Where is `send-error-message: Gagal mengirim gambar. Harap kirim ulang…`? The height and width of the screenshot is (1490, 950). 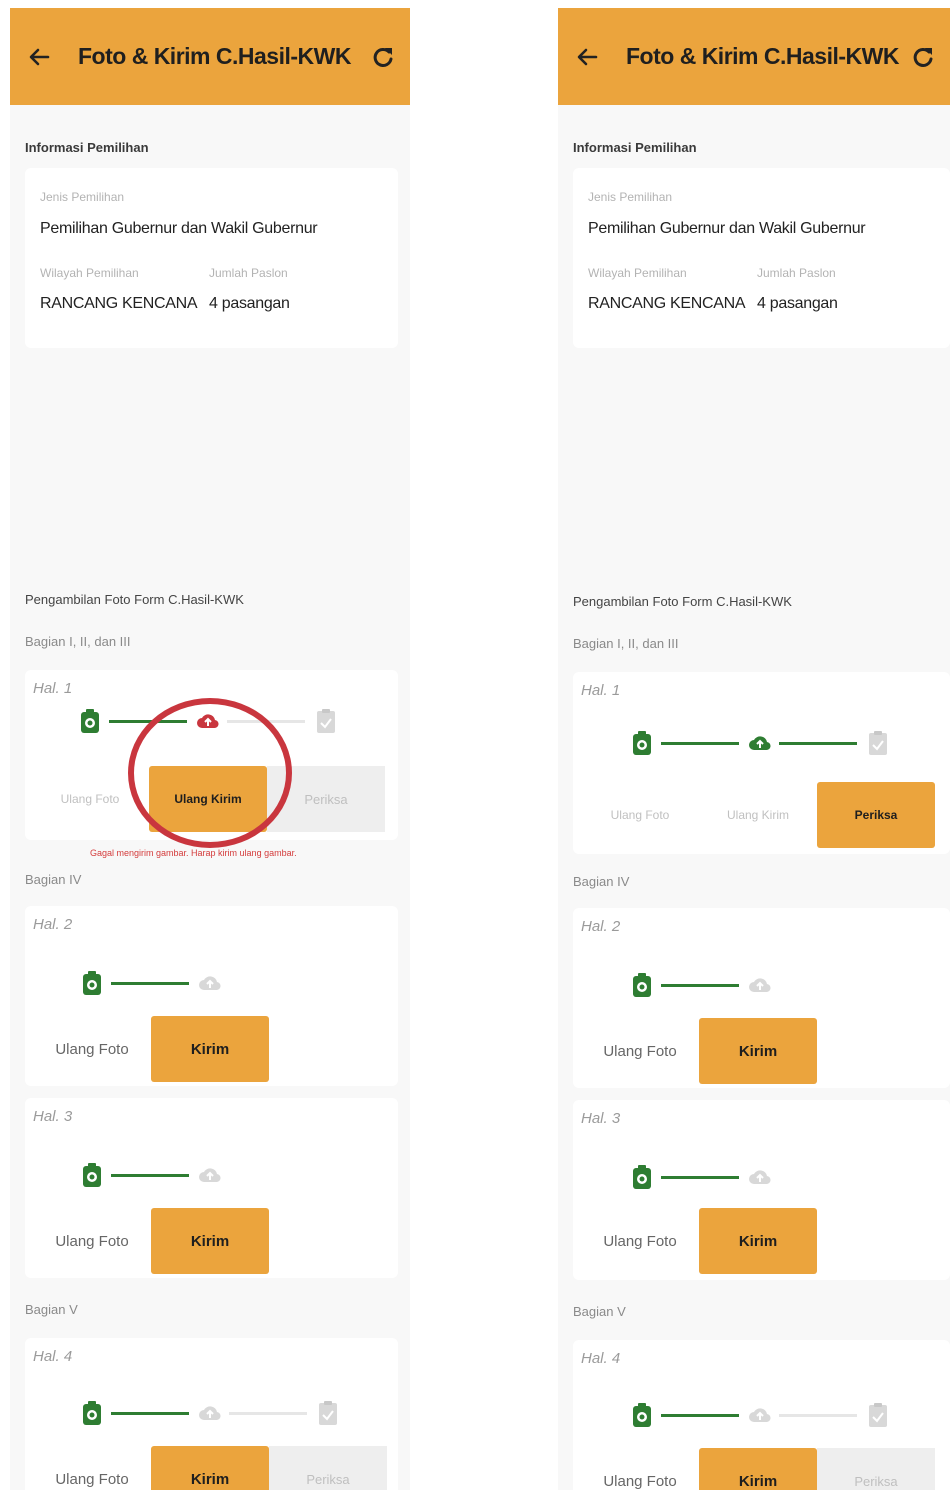 send-error-message: Gagal mengirim gambar. Harap kirim ulang… is located at coordinates (193, 853).